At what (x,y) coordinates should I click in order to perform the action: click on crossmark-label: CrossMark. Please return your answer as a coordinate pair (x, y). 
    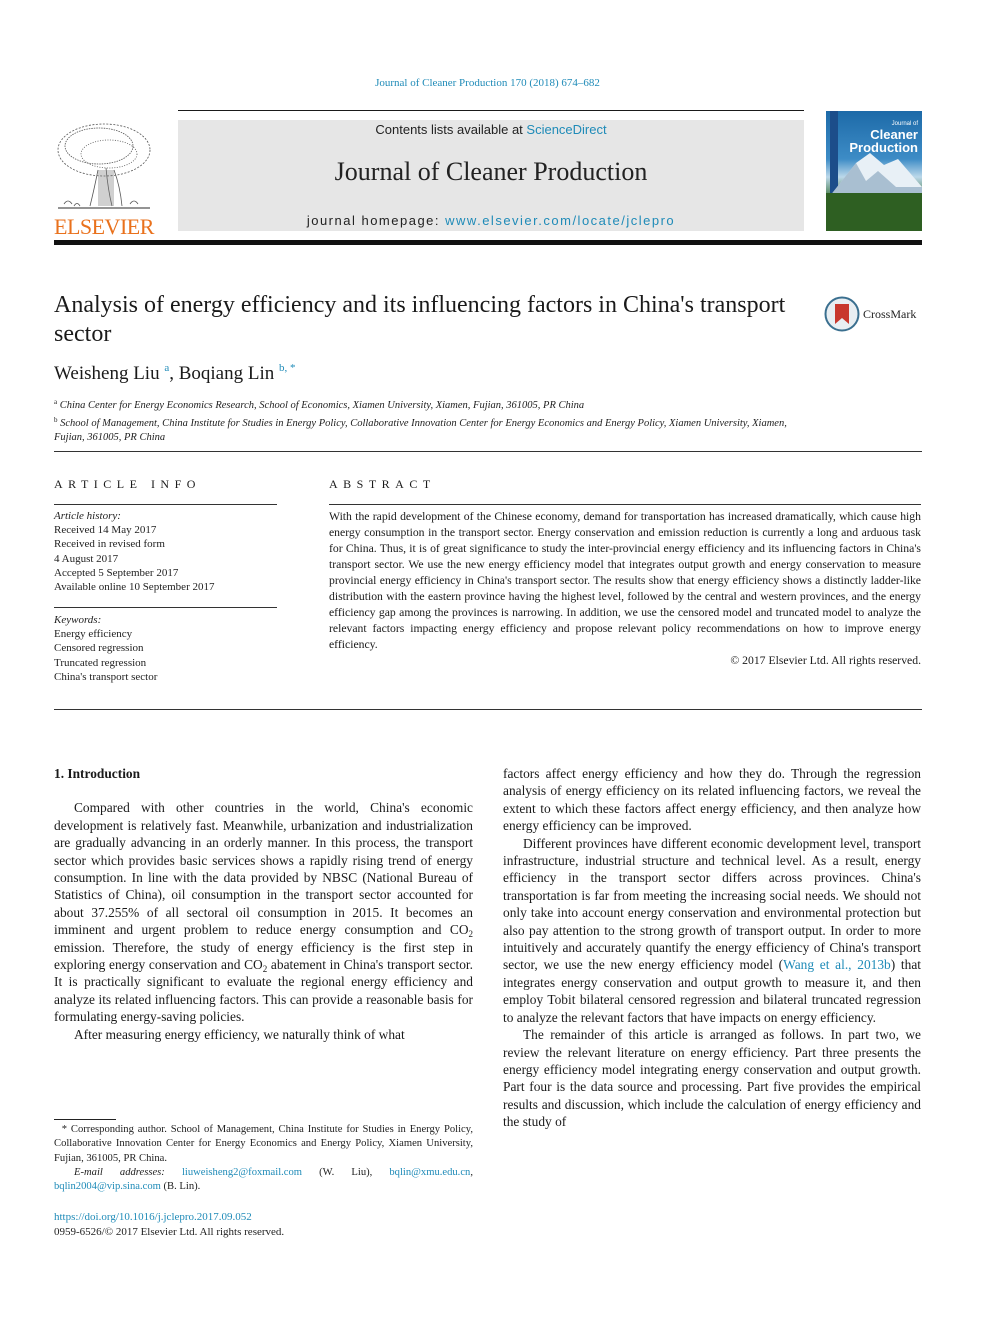
    Looking at the image, I should click on (890, 313).